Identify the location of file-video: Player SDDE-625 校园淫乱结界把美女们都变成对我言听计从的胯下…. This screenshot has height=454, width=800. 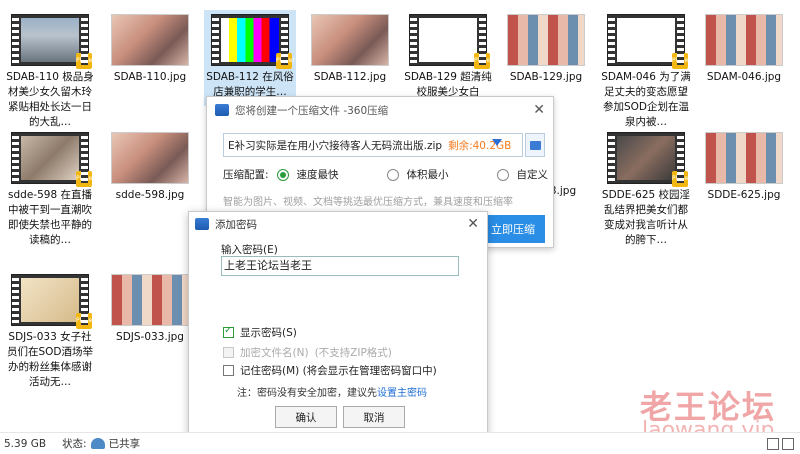
(646, 190).